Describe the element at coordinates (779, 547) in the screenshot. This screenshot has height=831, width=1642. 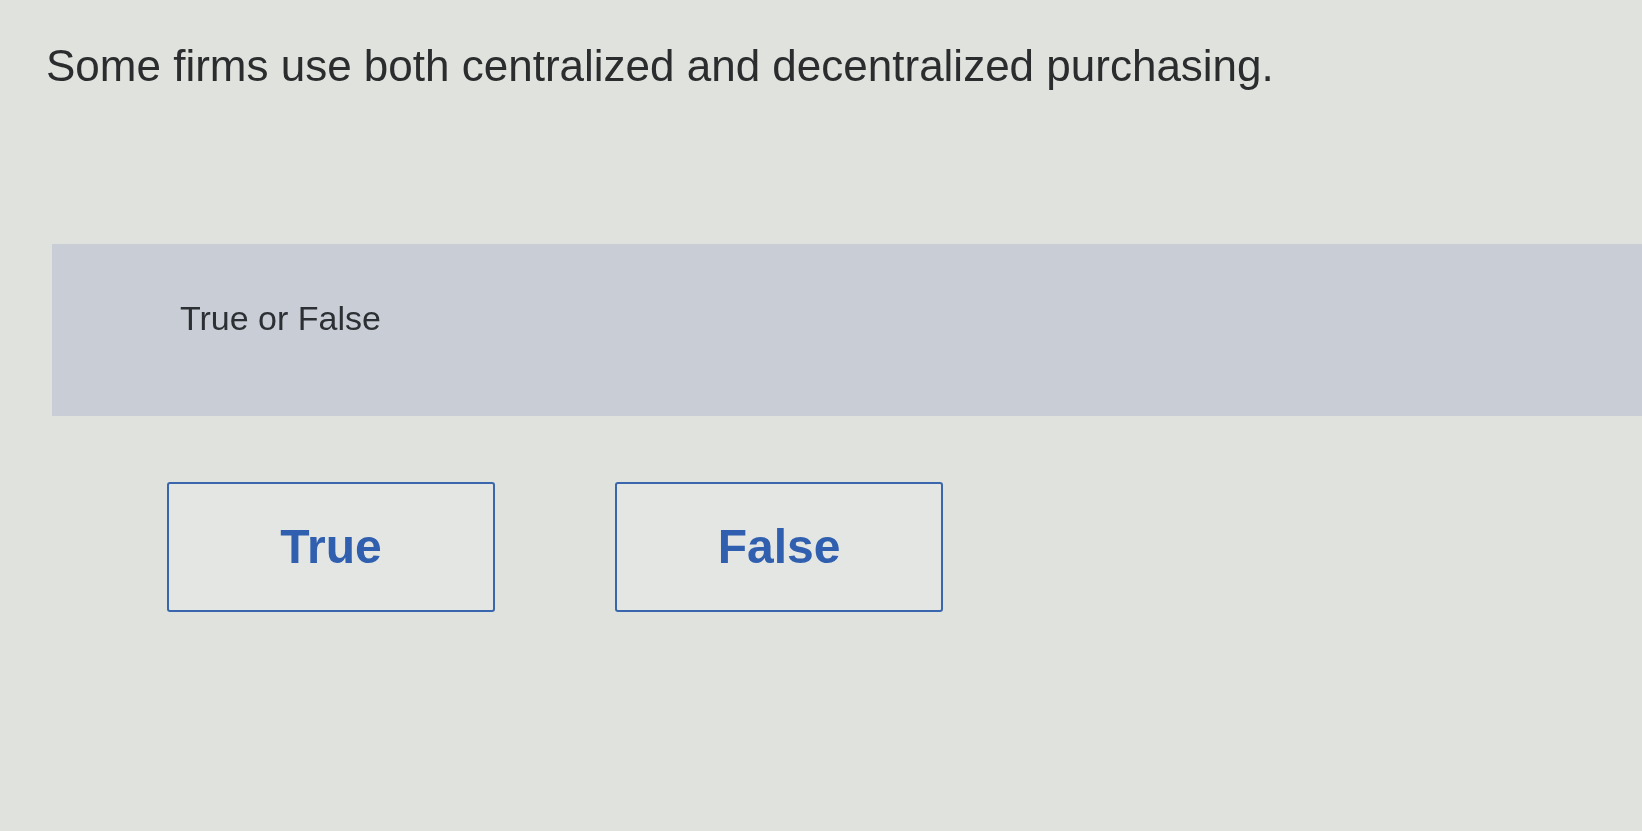
I see `answer-option-button: False` at that location.